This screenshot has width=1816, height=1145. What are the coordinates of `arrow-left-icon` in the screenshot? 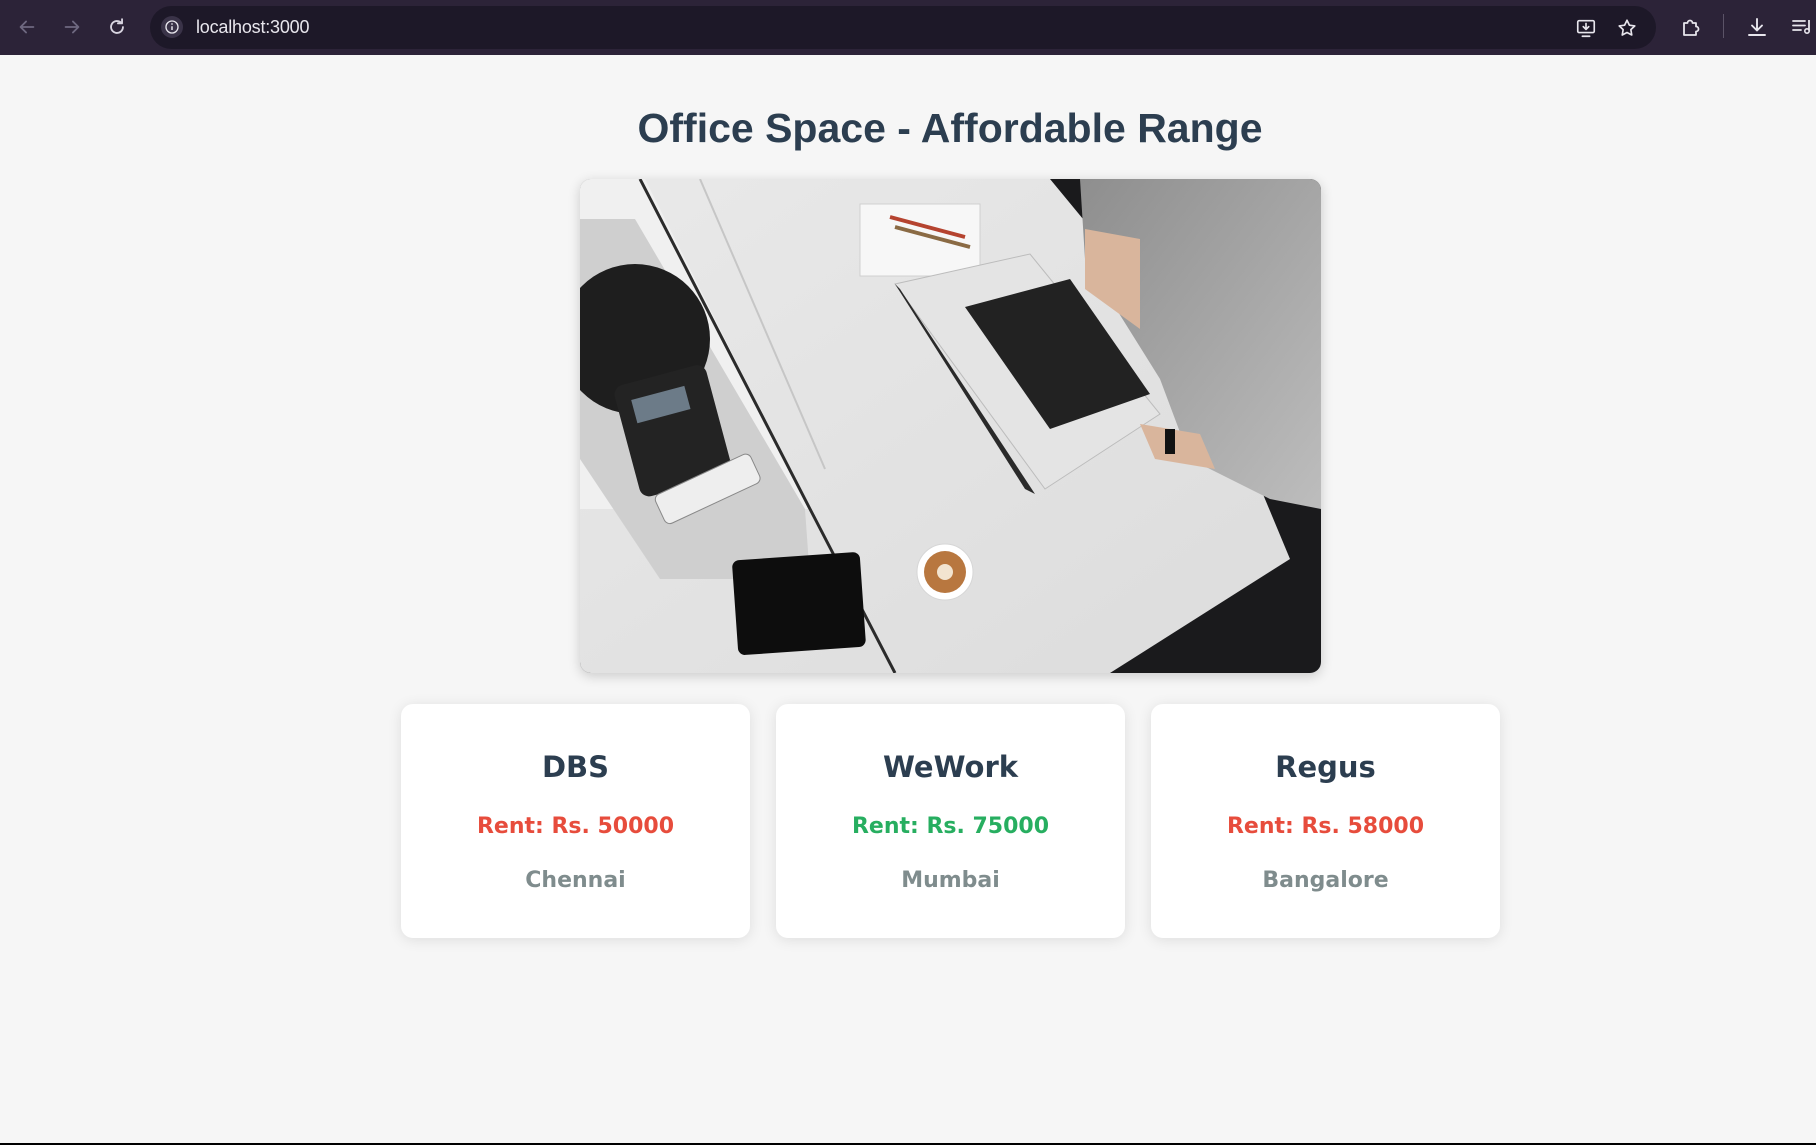 It's located at (27, 27).